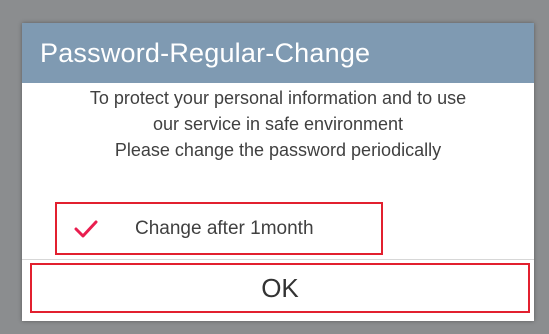 The image size is (549, 334). What do you see at coordinates (278, 259) in the screenshot?
I see `button-divider` at bounding box center [278, 259].